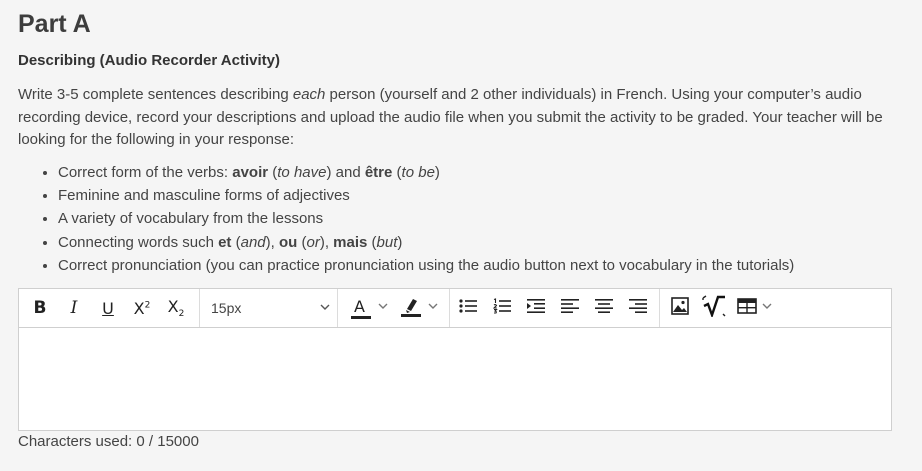 The height and width of the screenshot is (471, 922). I want to click on verbs-and-text: ) and, so click(345, 172).